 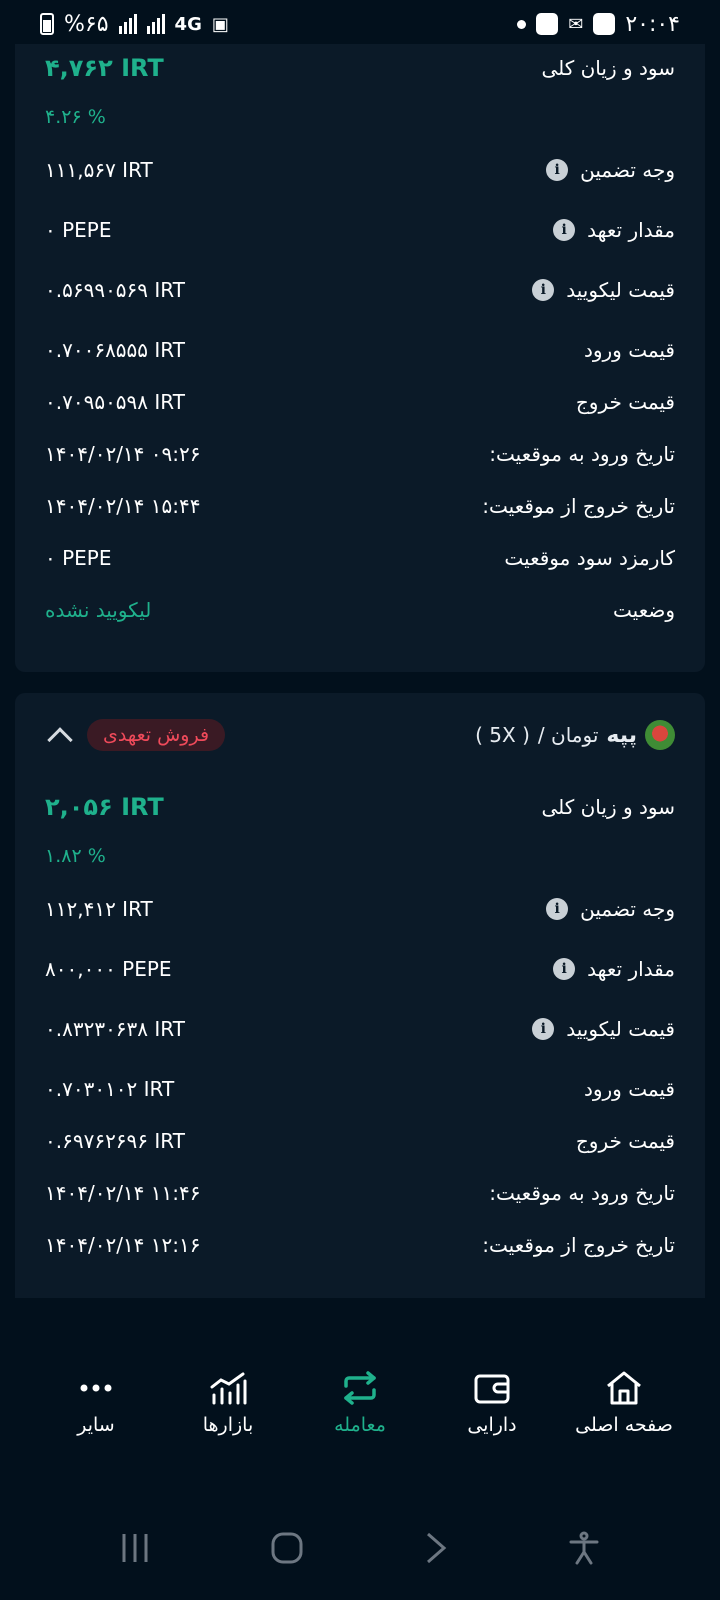 I want to click on nav-home: صفحه اصلی, so click(x=624, y=1403).